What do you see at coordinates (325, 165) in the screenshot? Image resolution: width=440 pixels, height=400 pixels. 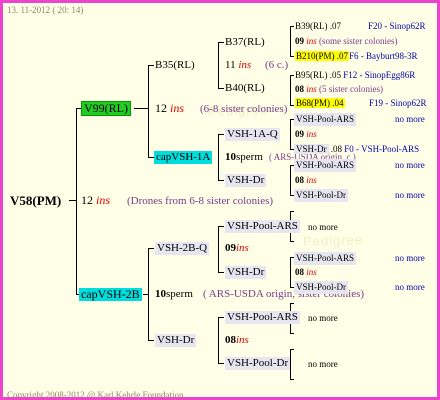 I see `vsh-dr-father: VSH-Pool-ARS` at bounding box center [325, 165].